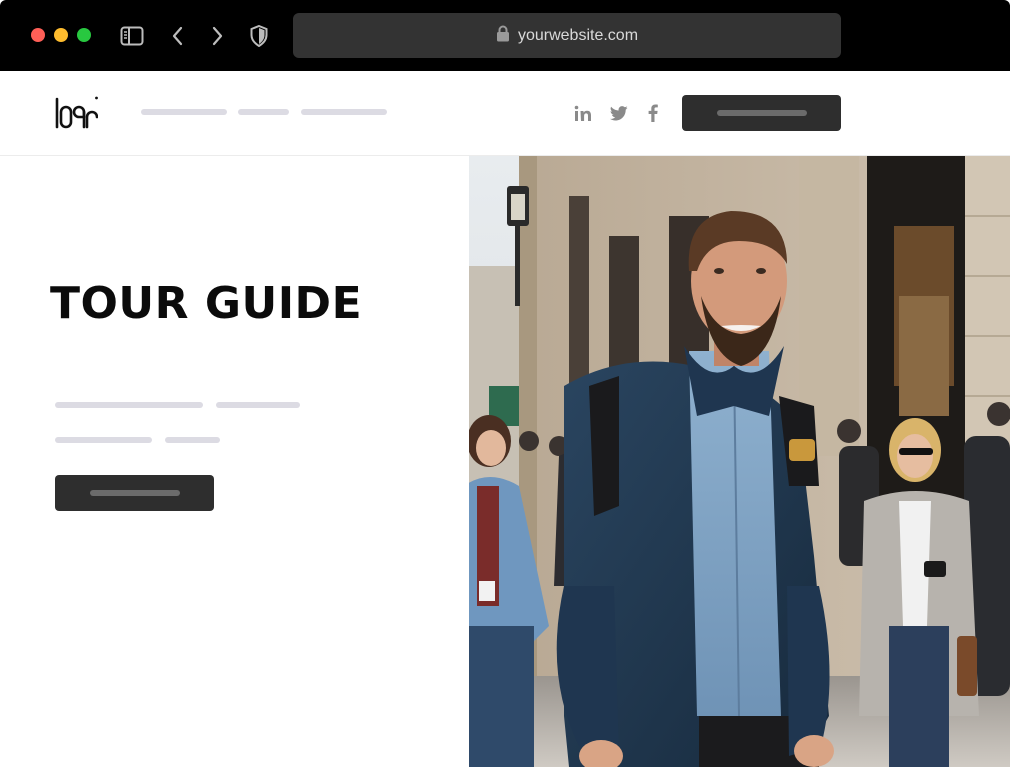  I want to click on browser-toolbar: yourwebsite.com, so click(505, 35).